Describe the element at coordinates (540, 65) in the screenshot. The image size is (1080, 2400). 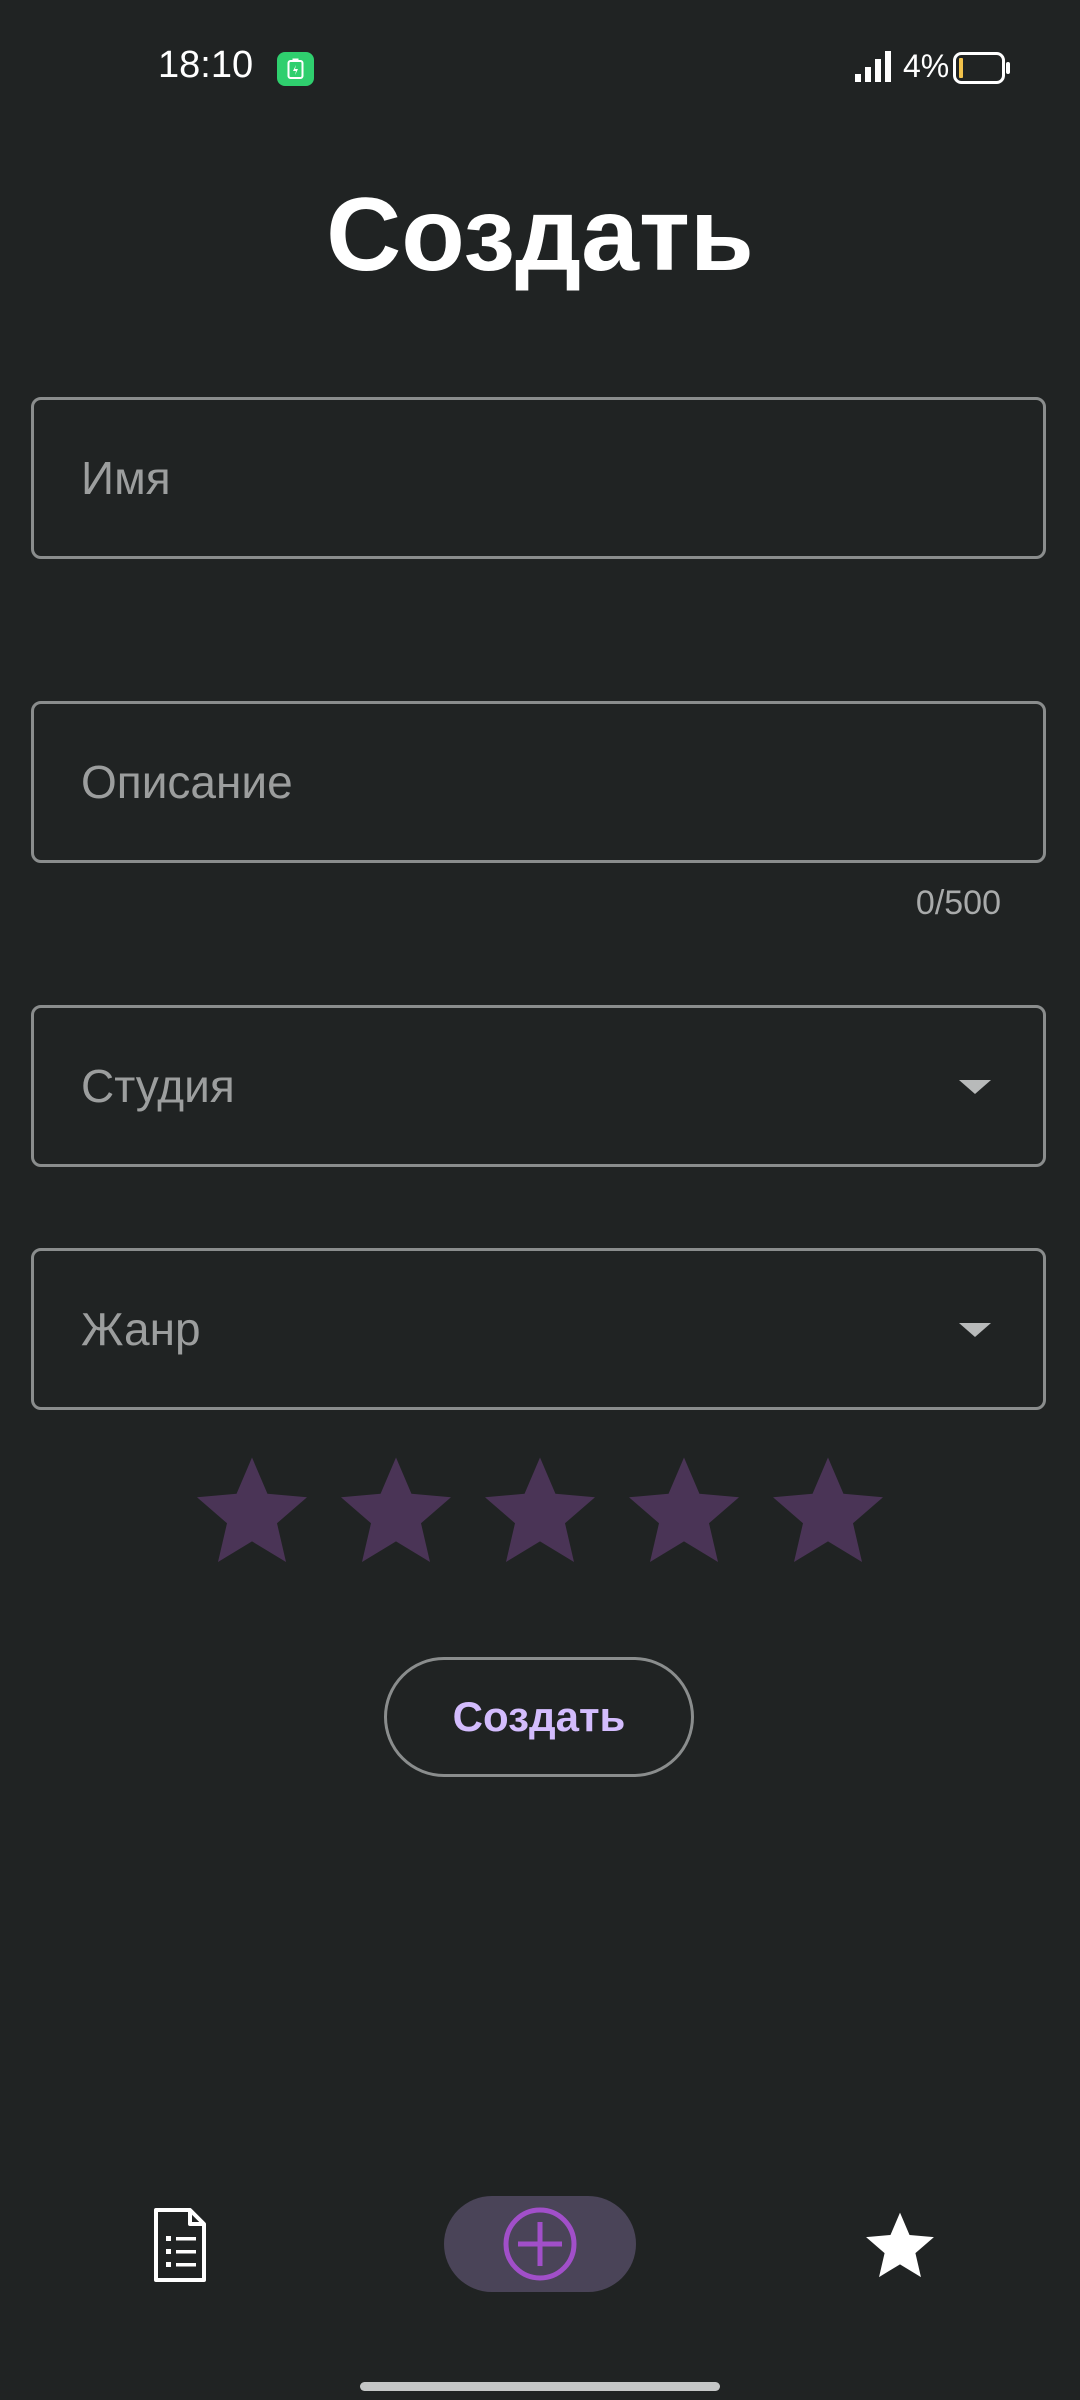
I see `status-bar: 18:10 4%` at that location.